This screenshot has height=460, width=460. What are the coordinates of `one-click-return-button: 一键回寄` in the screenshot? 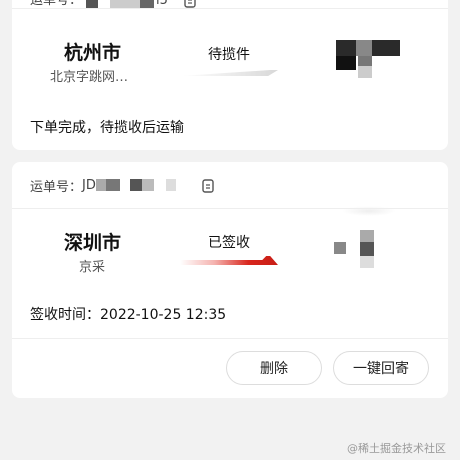 It's located at (381, 368).